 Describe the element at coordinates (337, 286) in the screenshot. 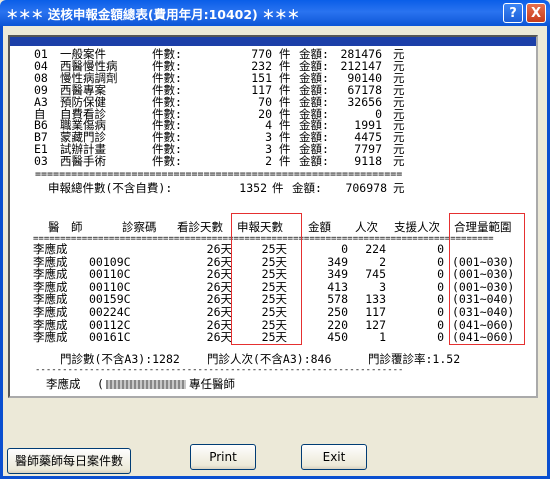

I see `row-amount: 413` at that location.